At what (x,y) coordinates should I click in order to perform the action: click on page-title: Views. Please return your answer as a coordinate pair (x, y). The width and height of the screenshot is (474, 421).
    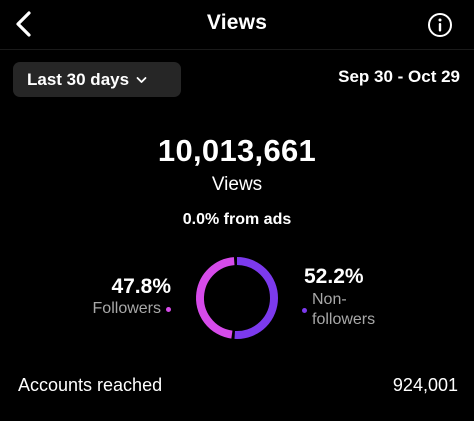
    Looking at the image, I should click on (237, 22).